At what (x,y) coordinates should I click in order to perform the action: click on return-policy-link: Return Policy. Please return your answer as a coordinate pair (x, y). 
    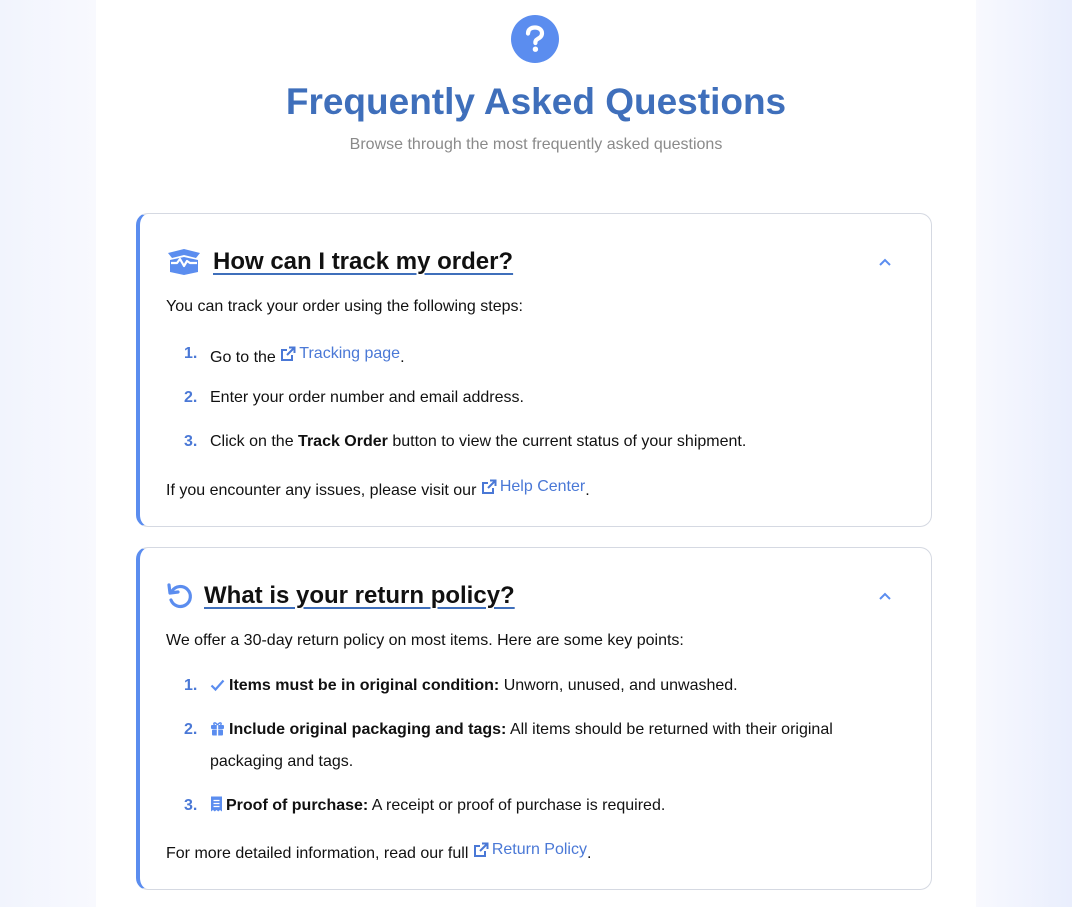
    Looking at the image, I should click on (530, 850).